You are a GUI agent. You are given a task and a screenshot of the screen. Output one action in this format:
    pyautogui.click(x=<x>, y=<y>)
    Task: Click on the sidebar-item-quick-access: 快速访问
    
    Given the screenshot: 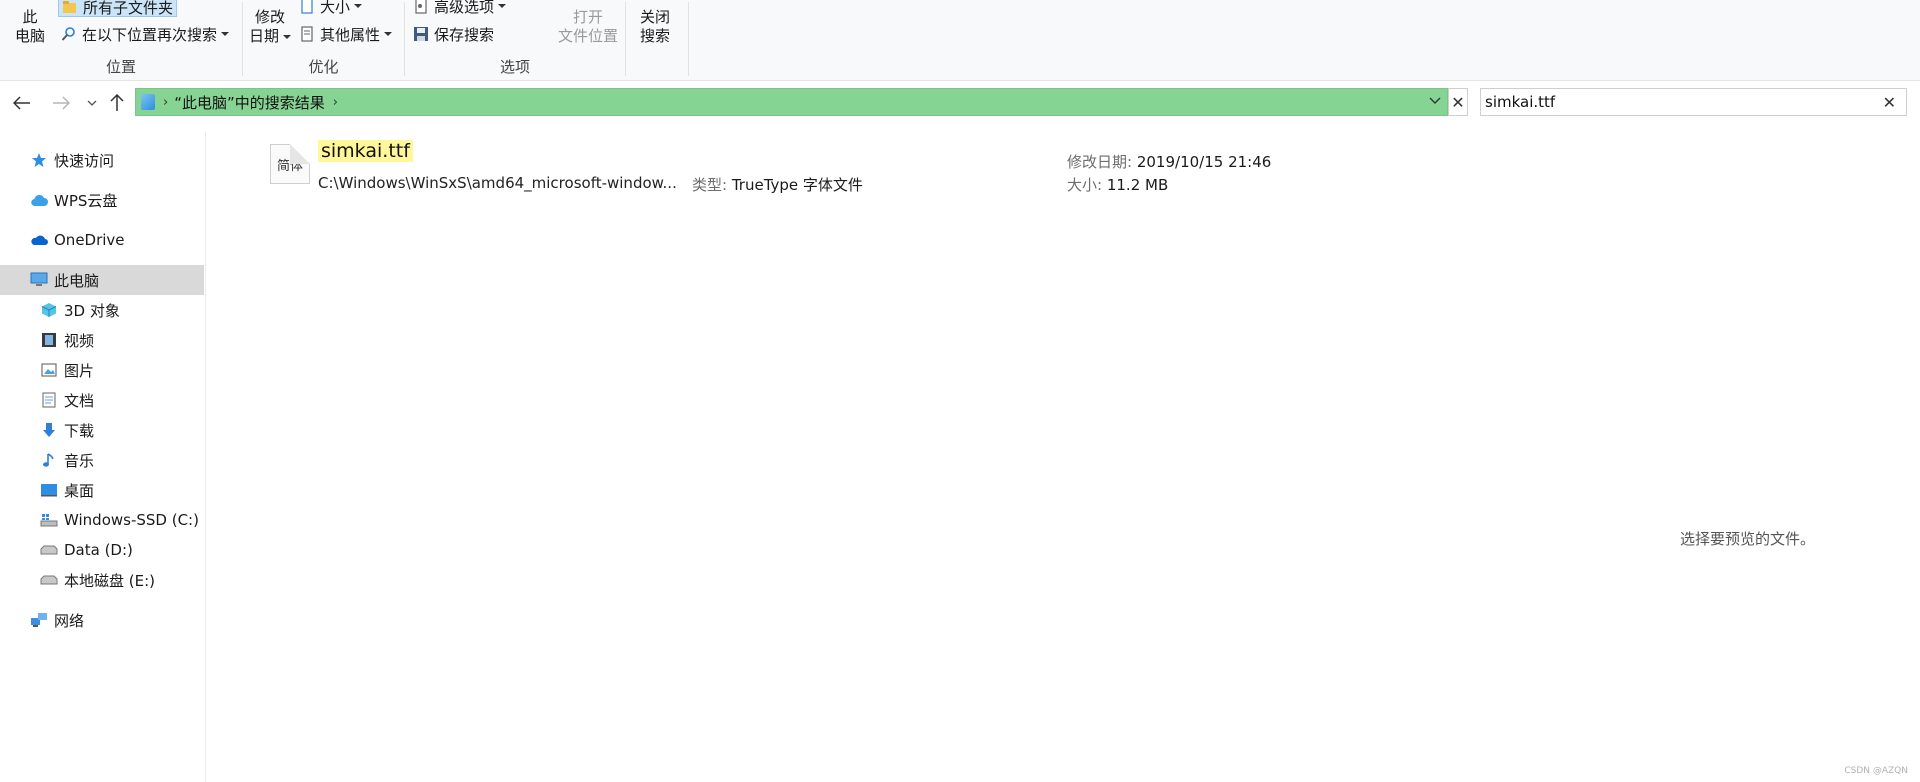 What is the action you would take?
    pyautogui.click(x=102, y=160)
    